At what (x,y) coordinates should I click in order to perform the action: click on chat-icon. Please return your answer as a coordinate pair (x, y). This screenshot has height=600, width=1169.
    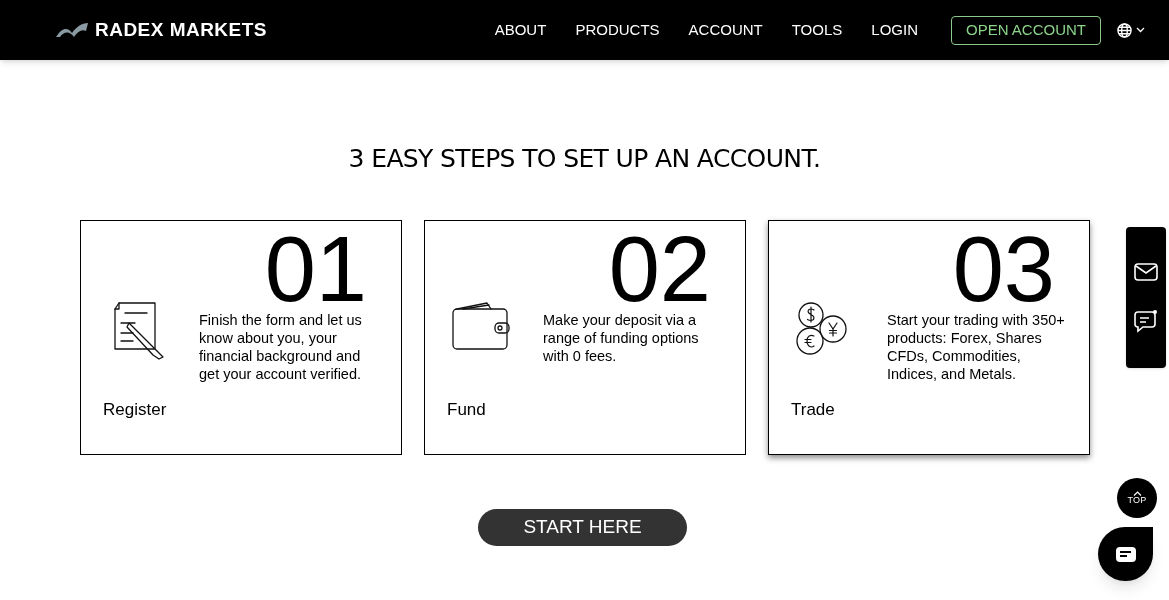
    Looking at the image, I should click on (1146, 320).